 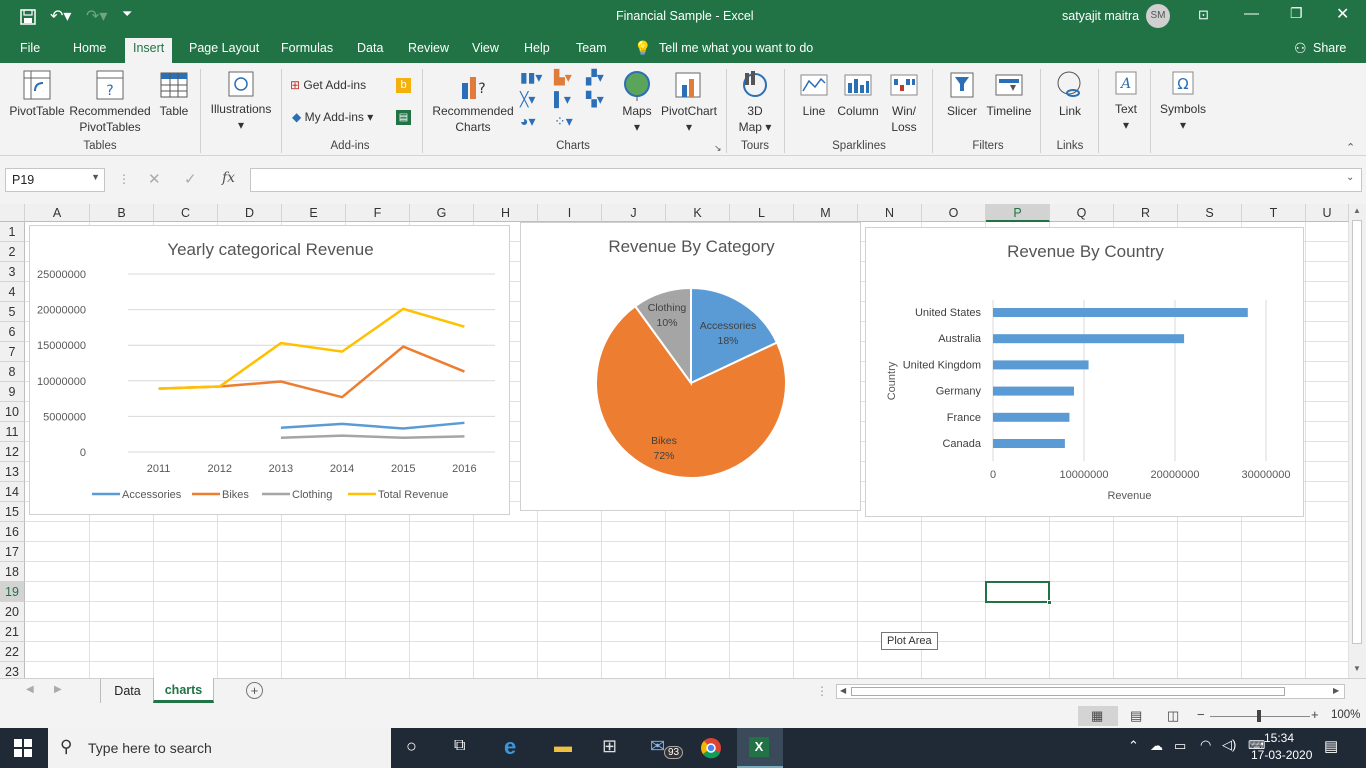 What do you see at coordinates (1136, 716) in the screenshot?
I see `page-layout-view-icon: ▤` at bounding box center [1136, 716].